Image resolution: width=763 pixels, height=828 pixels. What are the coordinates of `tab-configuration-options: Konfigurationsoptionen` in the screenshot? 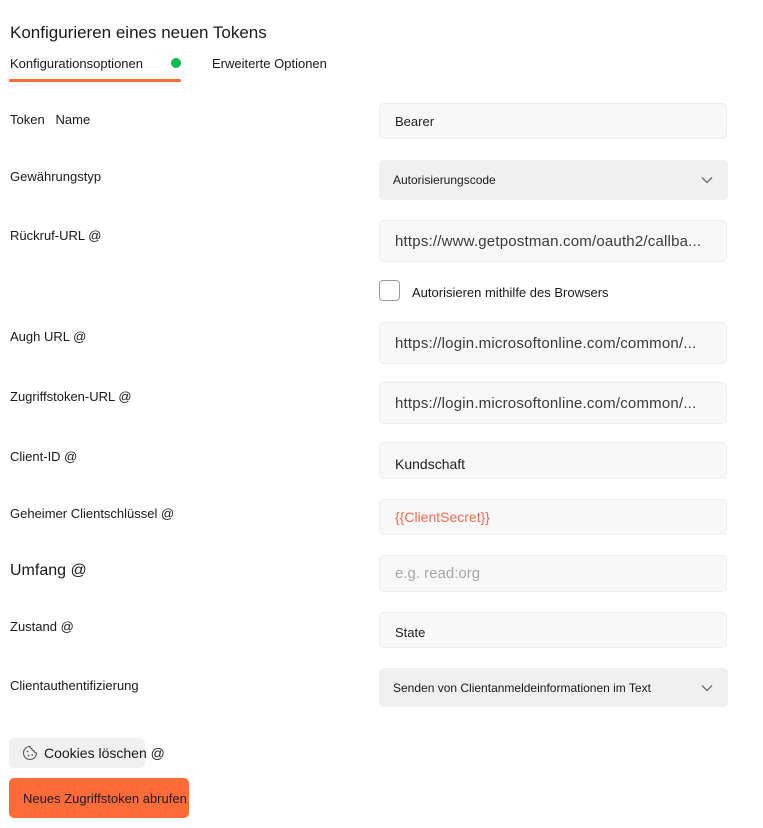 It's located at (76, 63).